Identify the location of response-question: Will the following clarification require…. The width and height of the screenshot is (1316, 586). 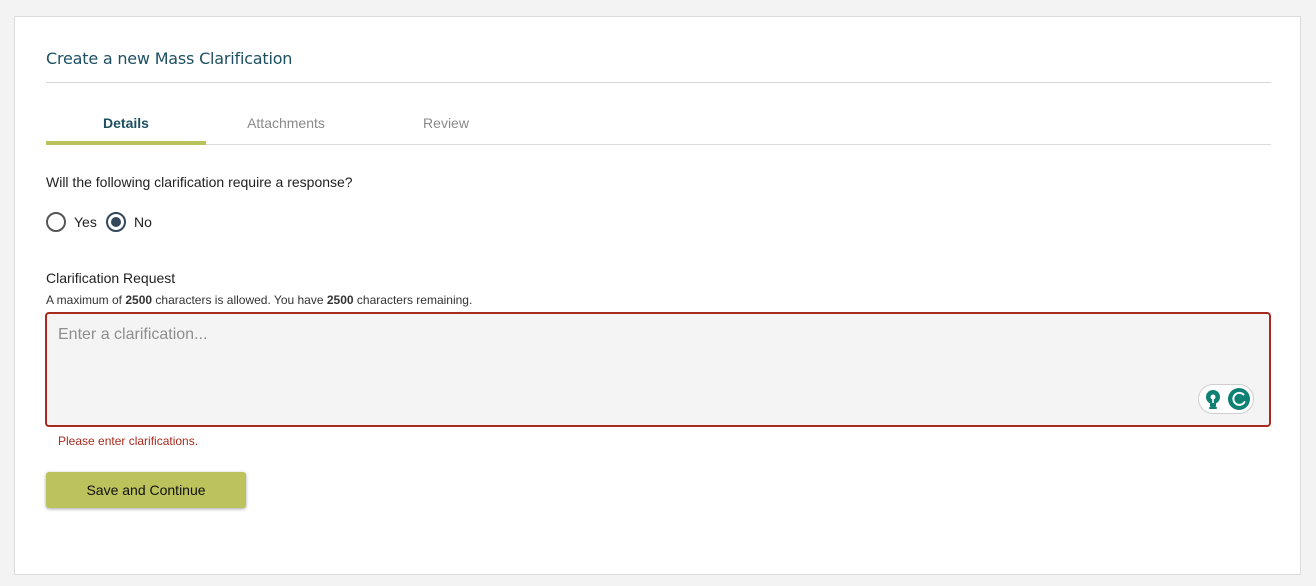
(199, 182).